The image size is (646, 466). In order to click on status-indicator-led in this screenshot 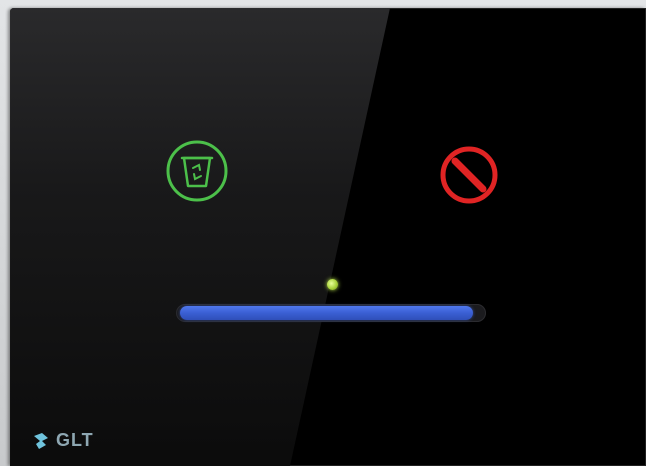, I will do `click(332, 284)`.